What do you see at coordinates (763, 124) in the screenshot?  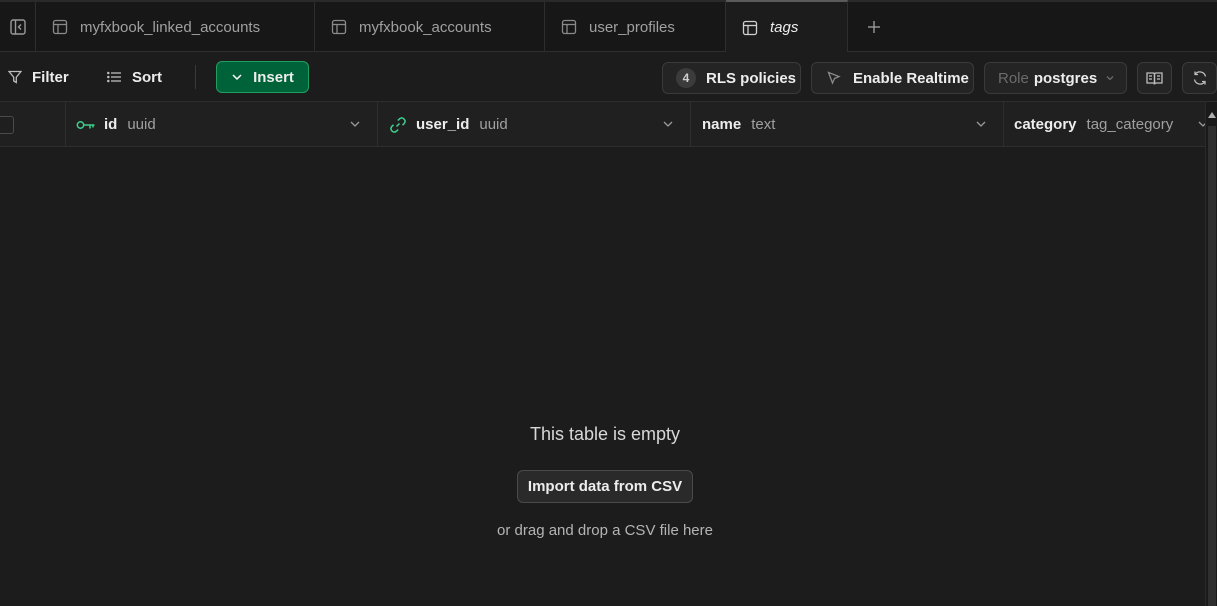 I see `column-type: text` at bounding box center [763, 124].